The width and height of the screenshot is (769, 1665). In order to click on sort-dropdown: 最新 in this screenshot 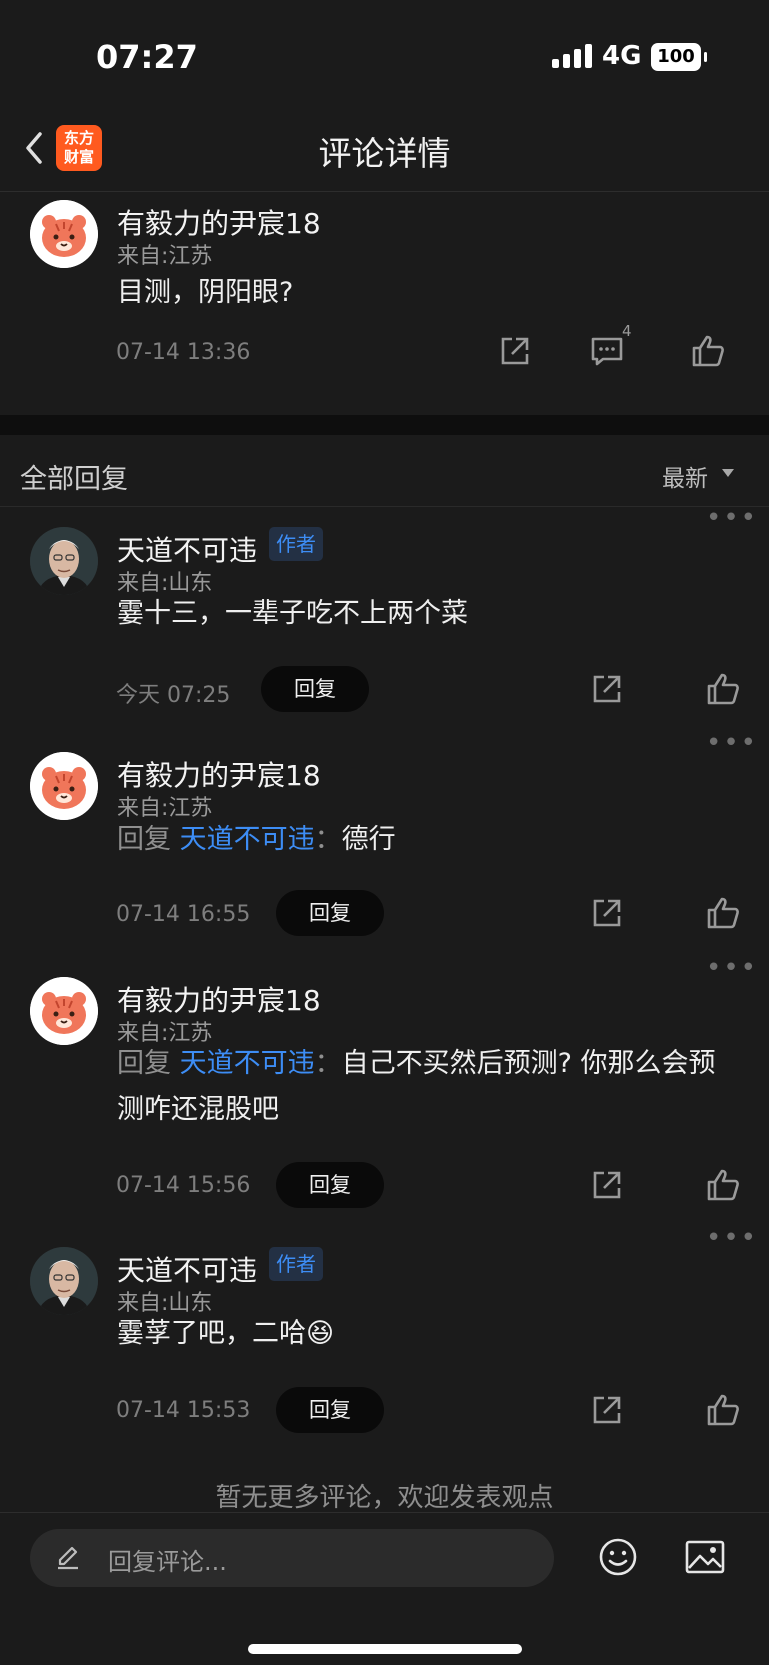, I will do `click(685, 476)`.